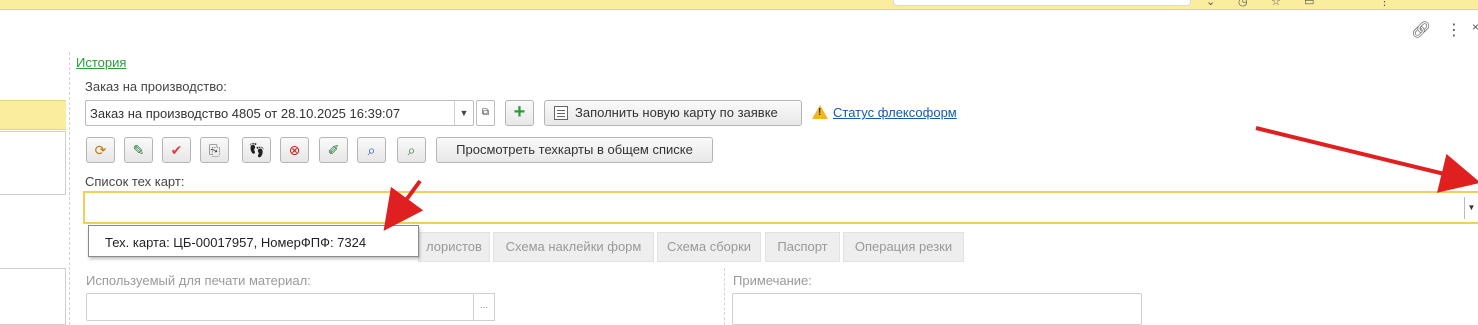  I want to click on search-check-button: ⌕, so click(411, 150).